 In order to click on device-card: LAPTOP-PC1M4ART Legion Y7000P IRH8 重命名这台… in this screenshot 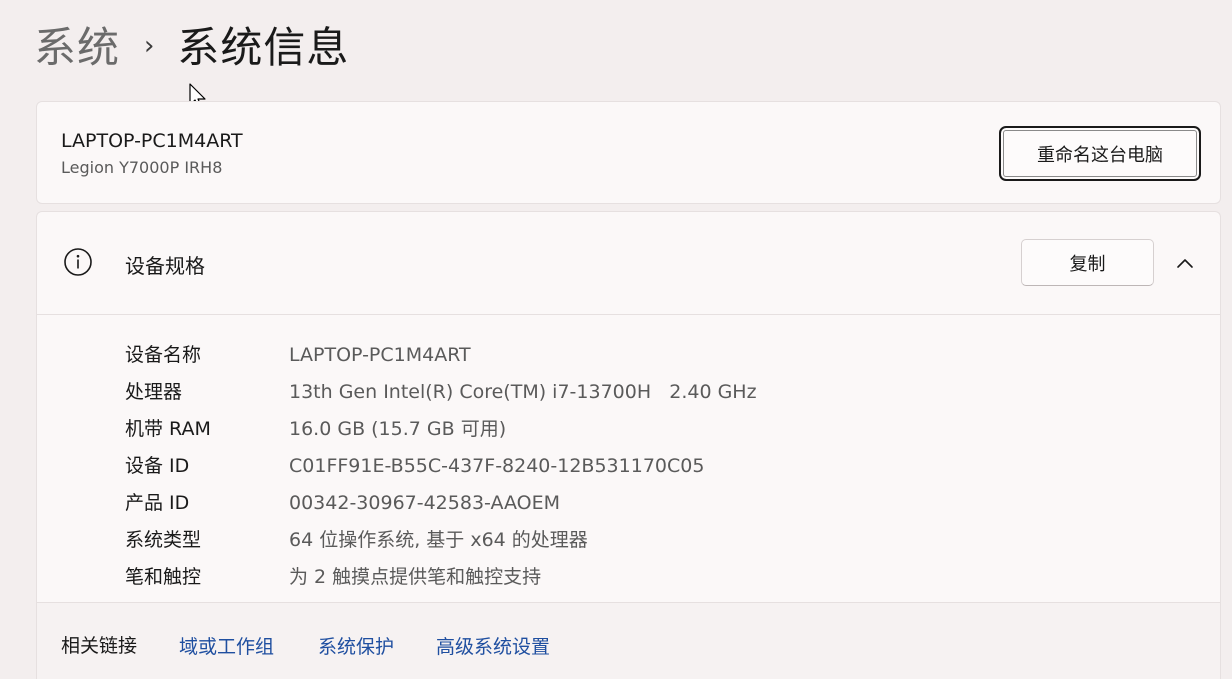, I will do `click(628, 152)`.